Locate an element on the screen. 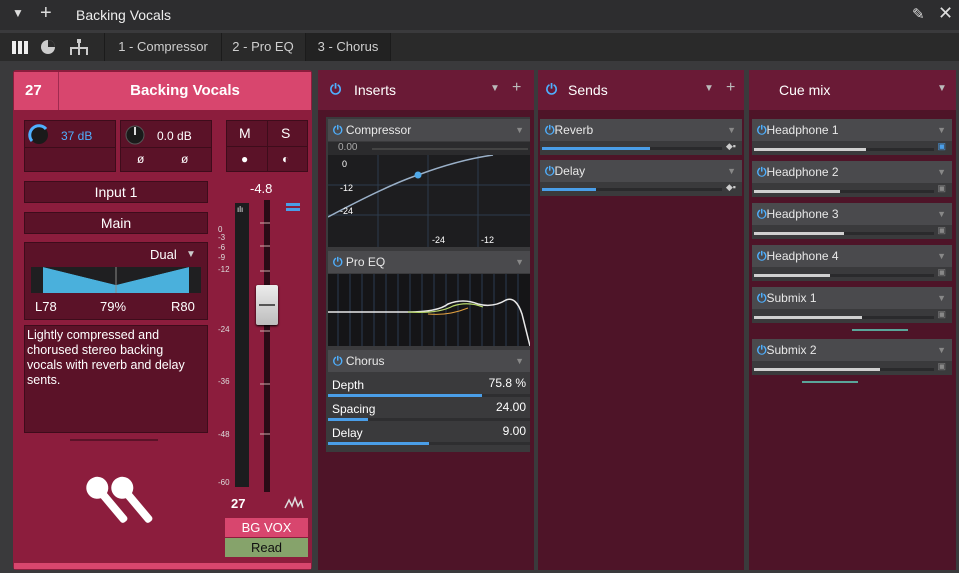  sends-power-icon: ⏻ is located at coordinates (551, 89).